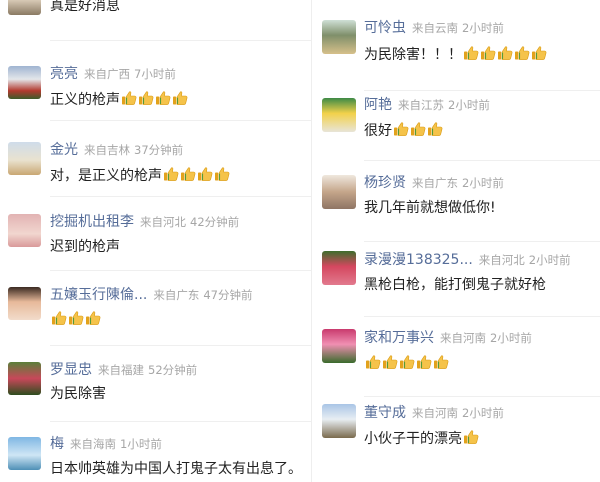 Image resolution: width=600 pixels, height=482 pixels. What do you see at coordinates (57, 444) in the screenshot?
I see `username: 梅` at bounding box center [57, 444].